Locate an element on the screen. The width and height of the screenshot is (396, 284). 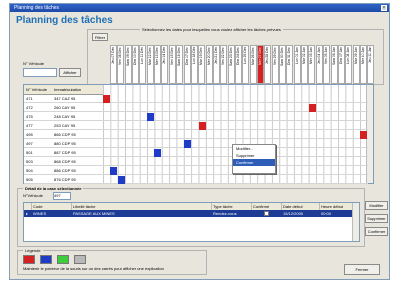
row-plate: 887 CDP 95 is located at coordinates (65, 152).